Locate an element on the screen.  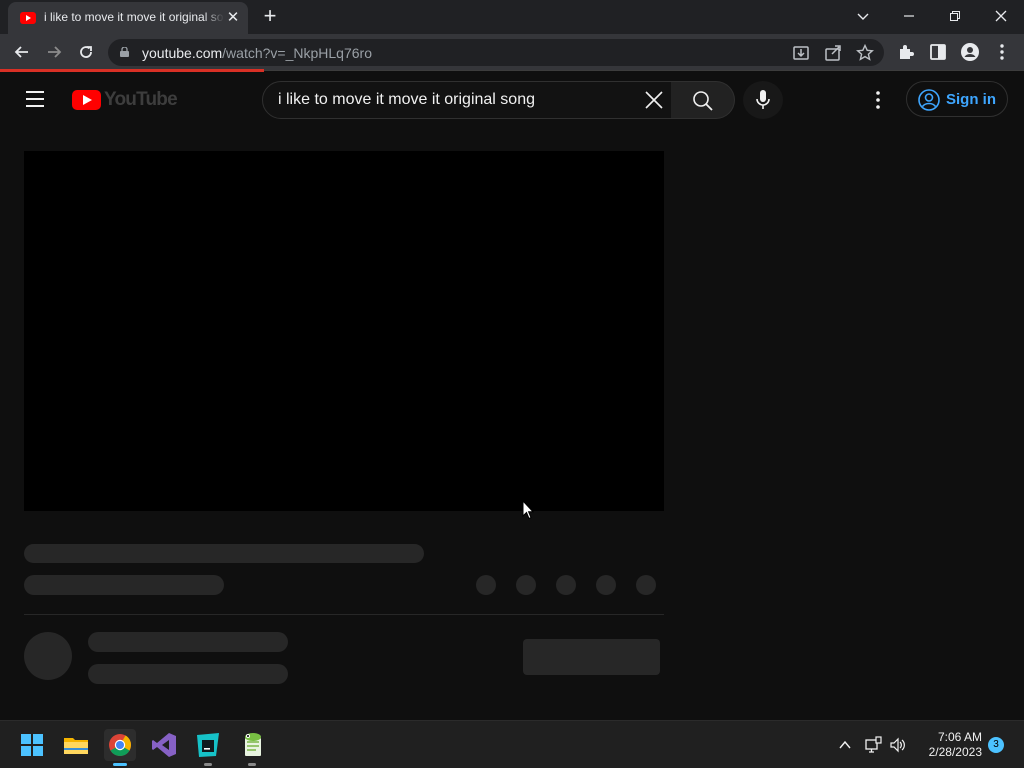
youtube-logo-text: YouTube is located at coordinates (141, 99).